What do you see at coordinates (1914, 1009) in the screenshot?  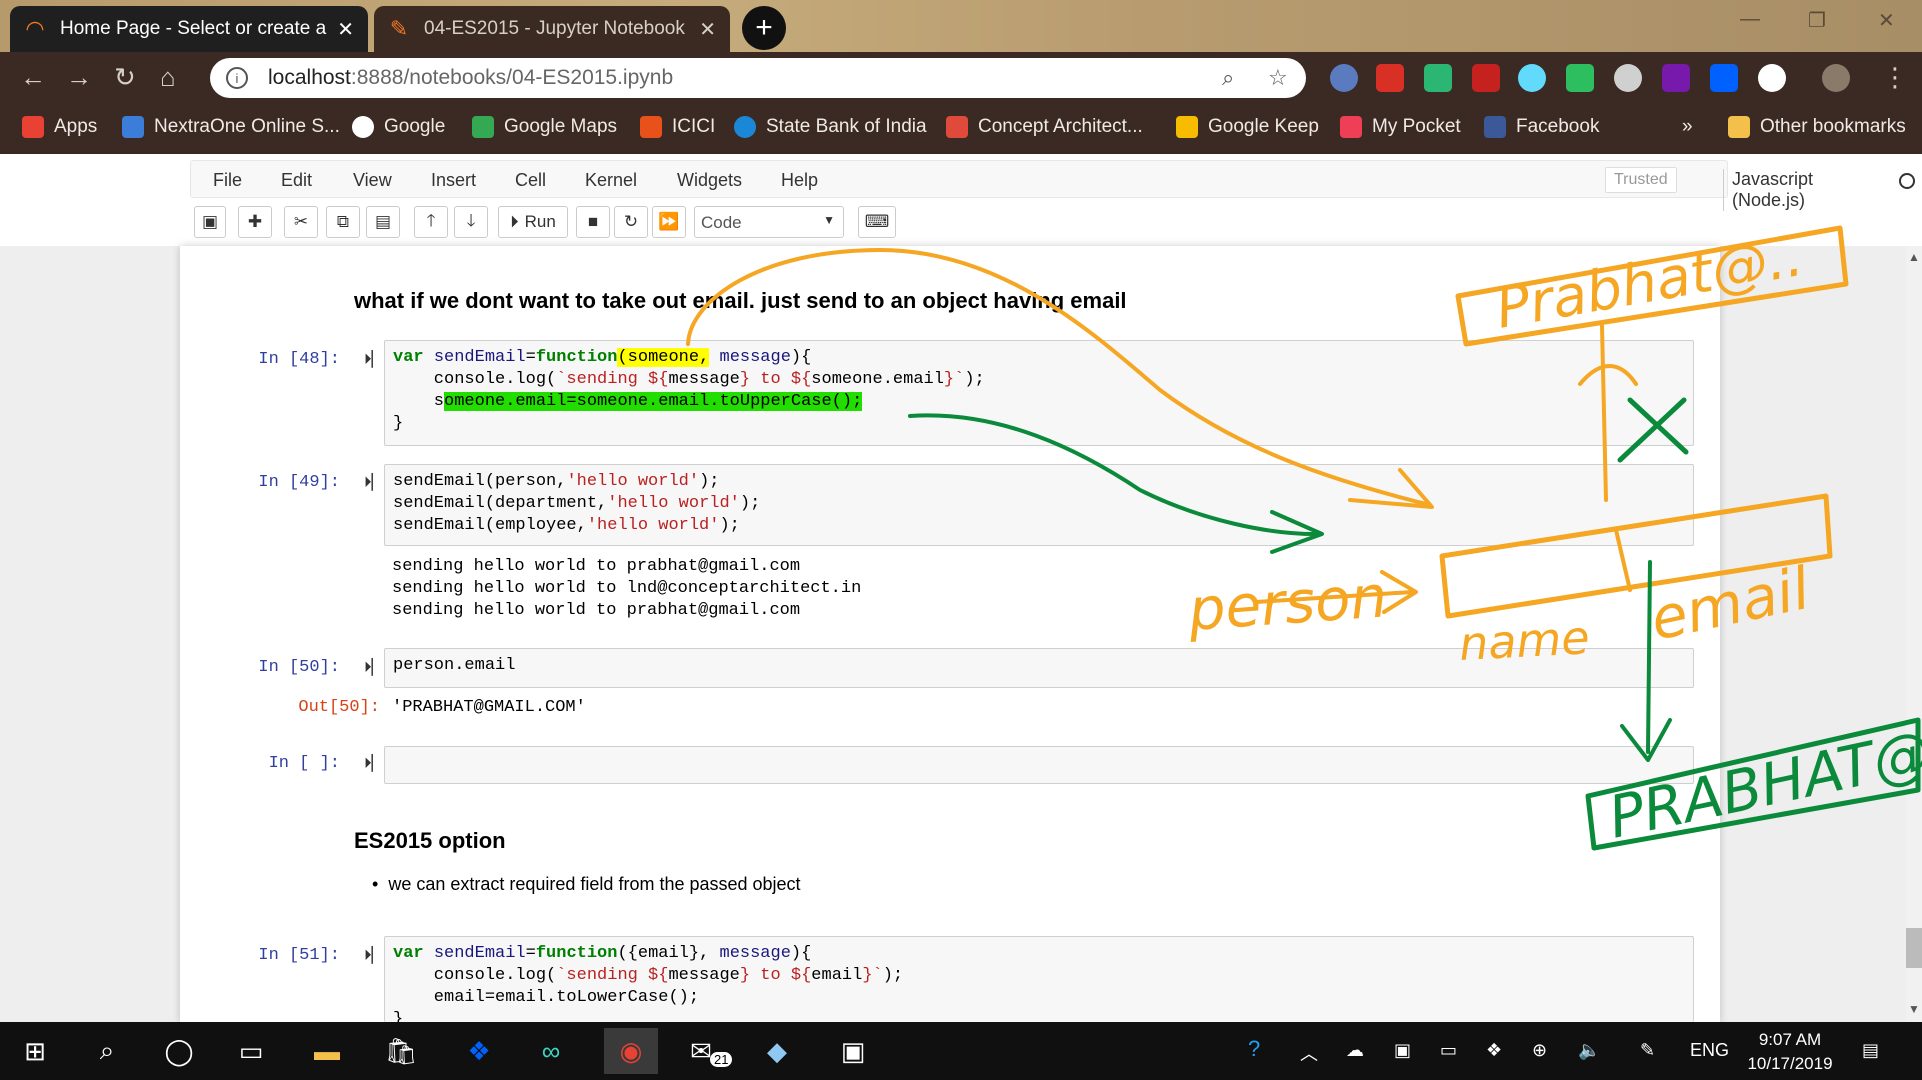 I see `scroll-down-icon: ▼` at bounding box center [1914, 1009].